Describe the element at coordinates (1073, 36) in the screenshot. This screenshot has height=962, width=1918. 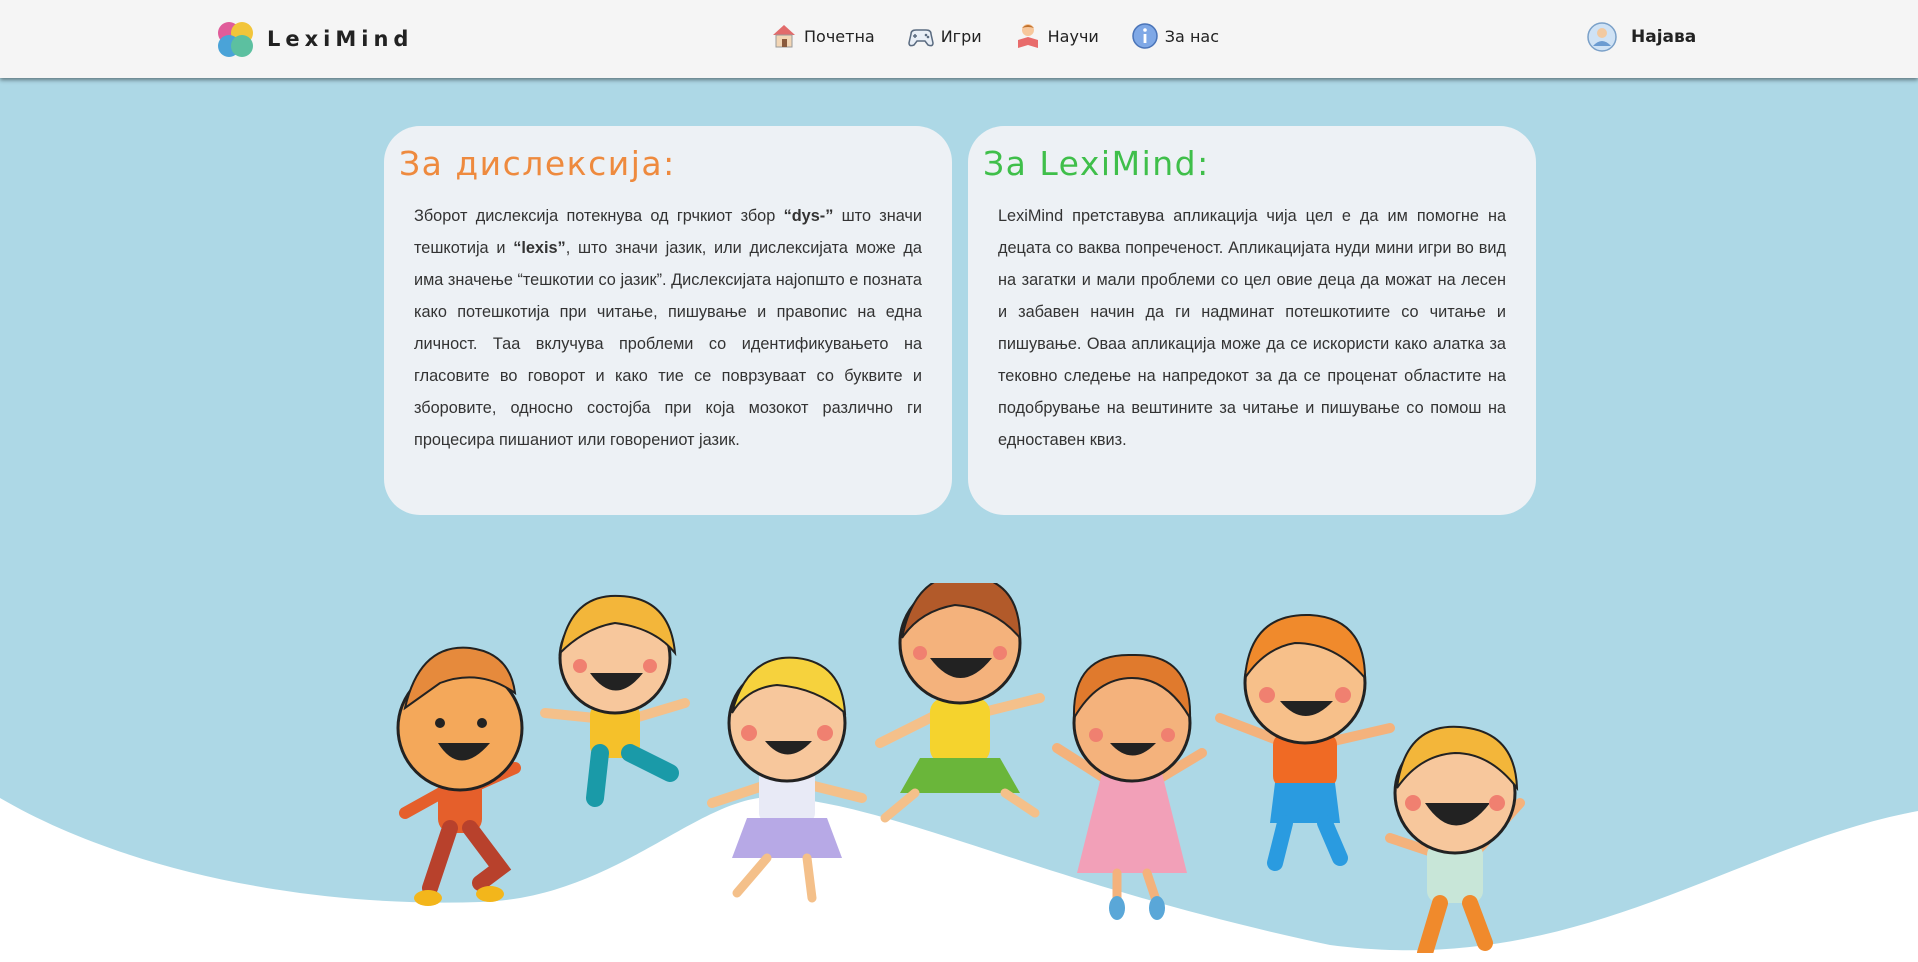
I see `nav-label: Научи` at that location.